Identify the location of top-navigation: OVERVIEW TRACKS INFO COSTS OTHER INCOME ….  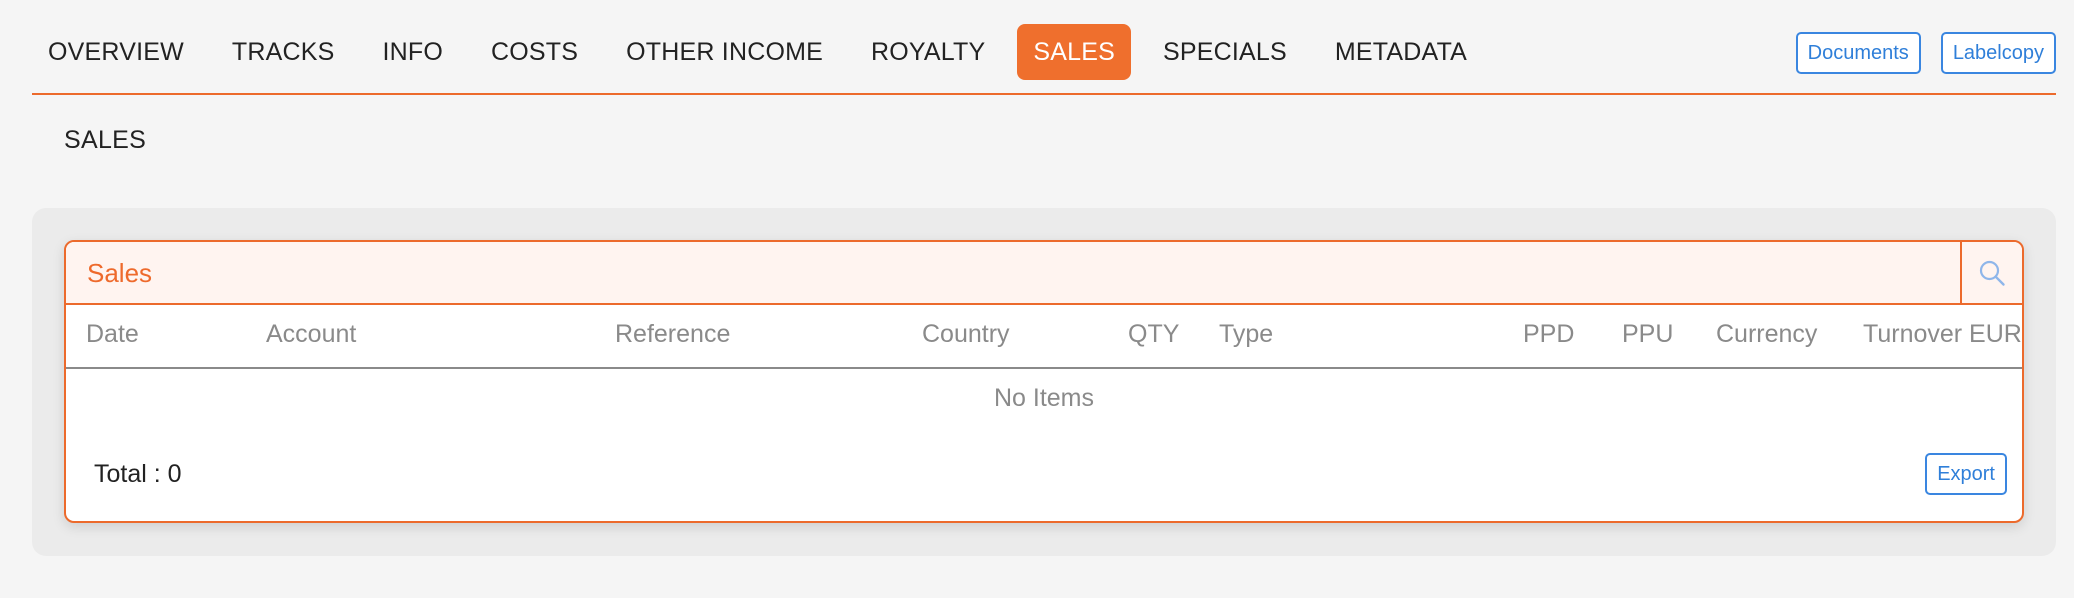
(1044, 58).